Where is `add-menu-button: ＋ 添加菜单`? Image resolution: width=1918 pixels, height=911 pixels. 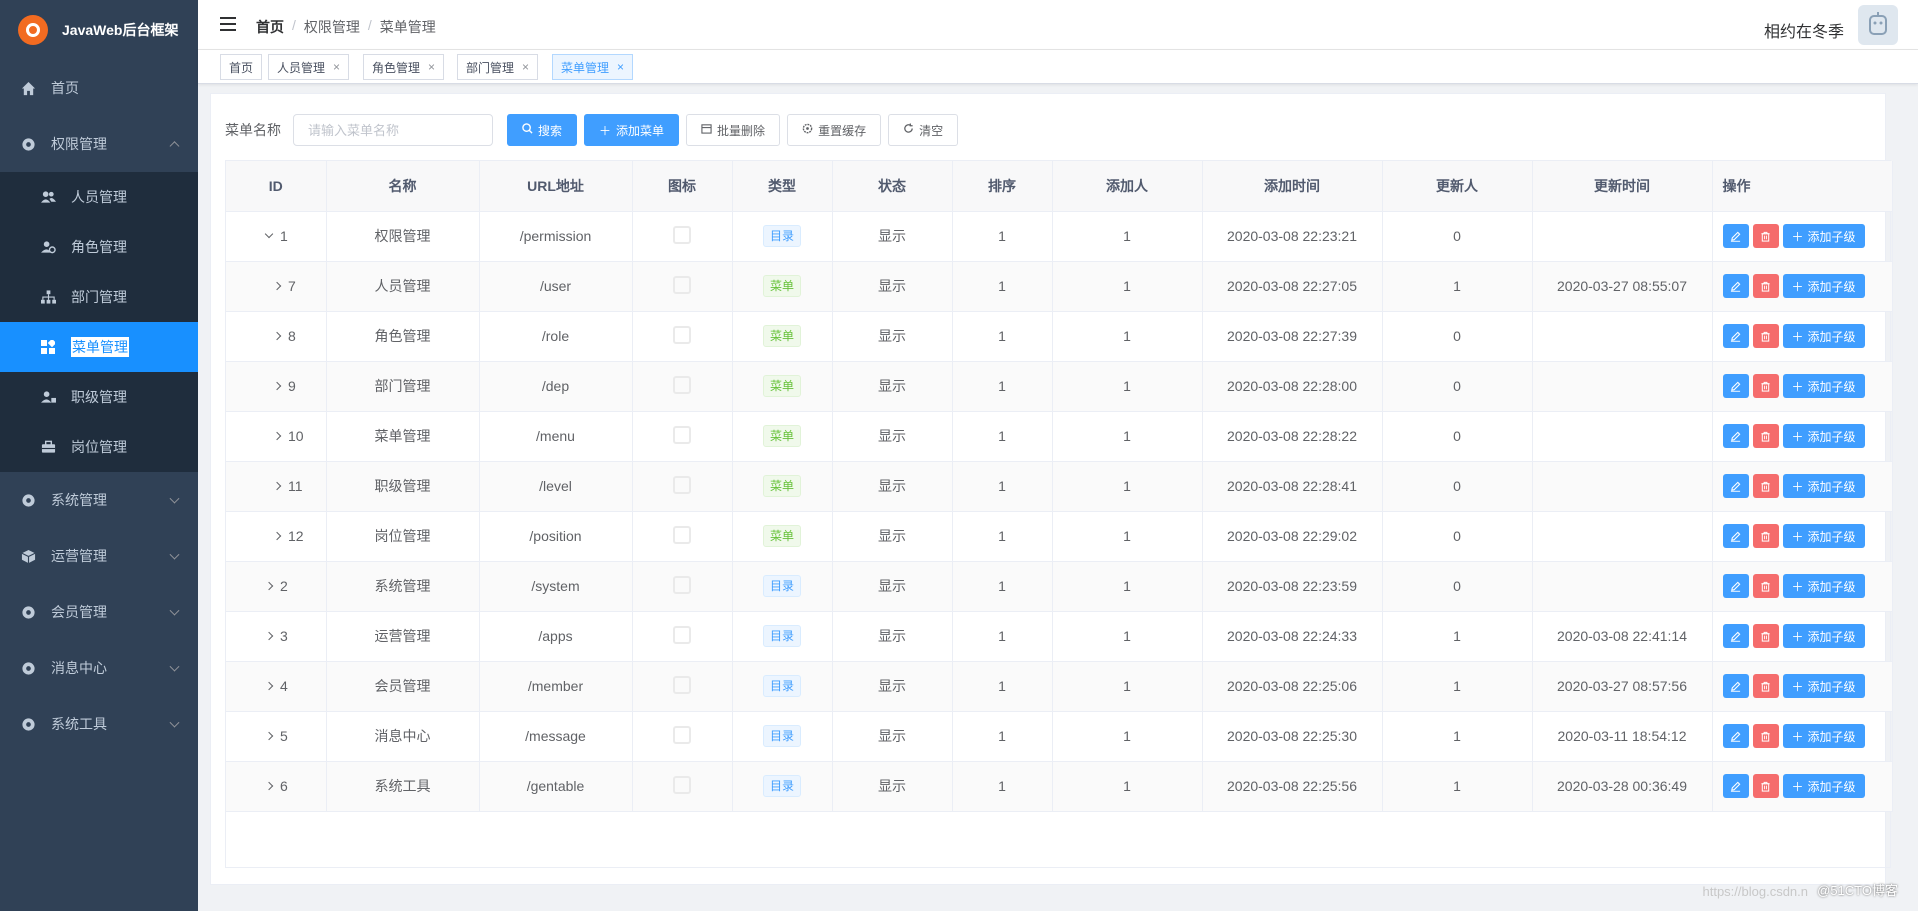
add-menu-button: ＋ 添加菜单 is located at coordinates (632, 130).